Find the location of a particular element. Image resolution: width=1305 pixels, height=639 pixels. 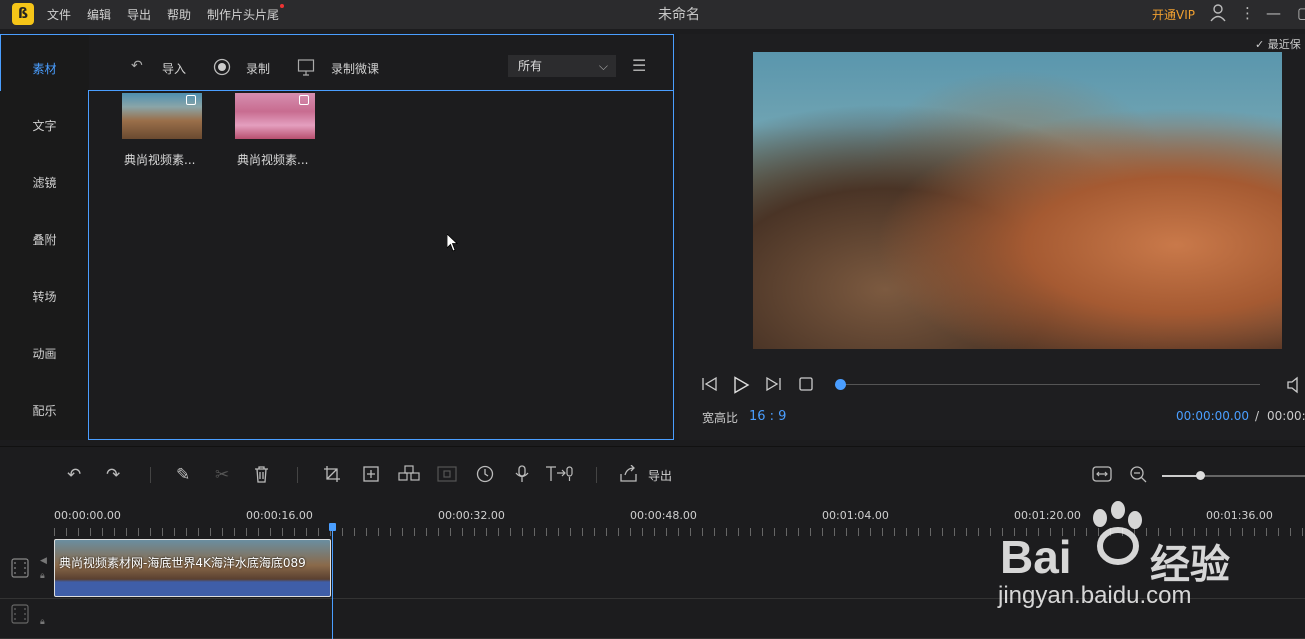

menu-export: 导出 is located at coordinates (139, 14).